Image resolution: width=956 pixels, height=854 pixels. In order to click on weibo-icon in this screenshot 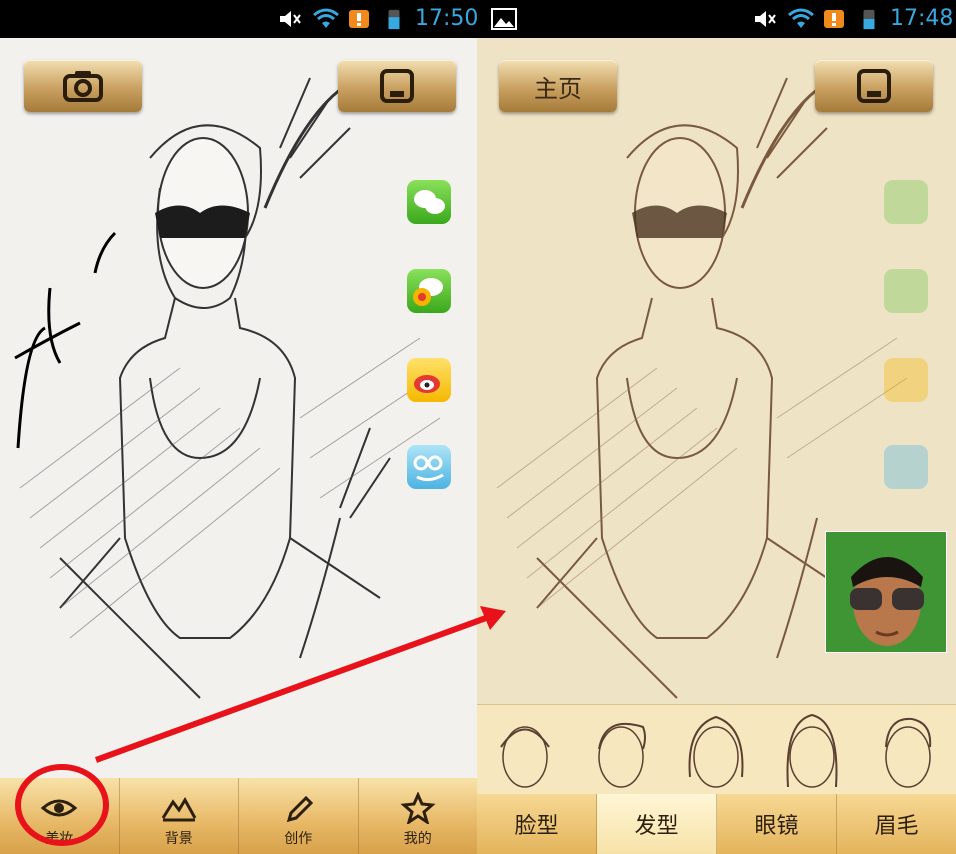, I will do `click(429, 380)`.